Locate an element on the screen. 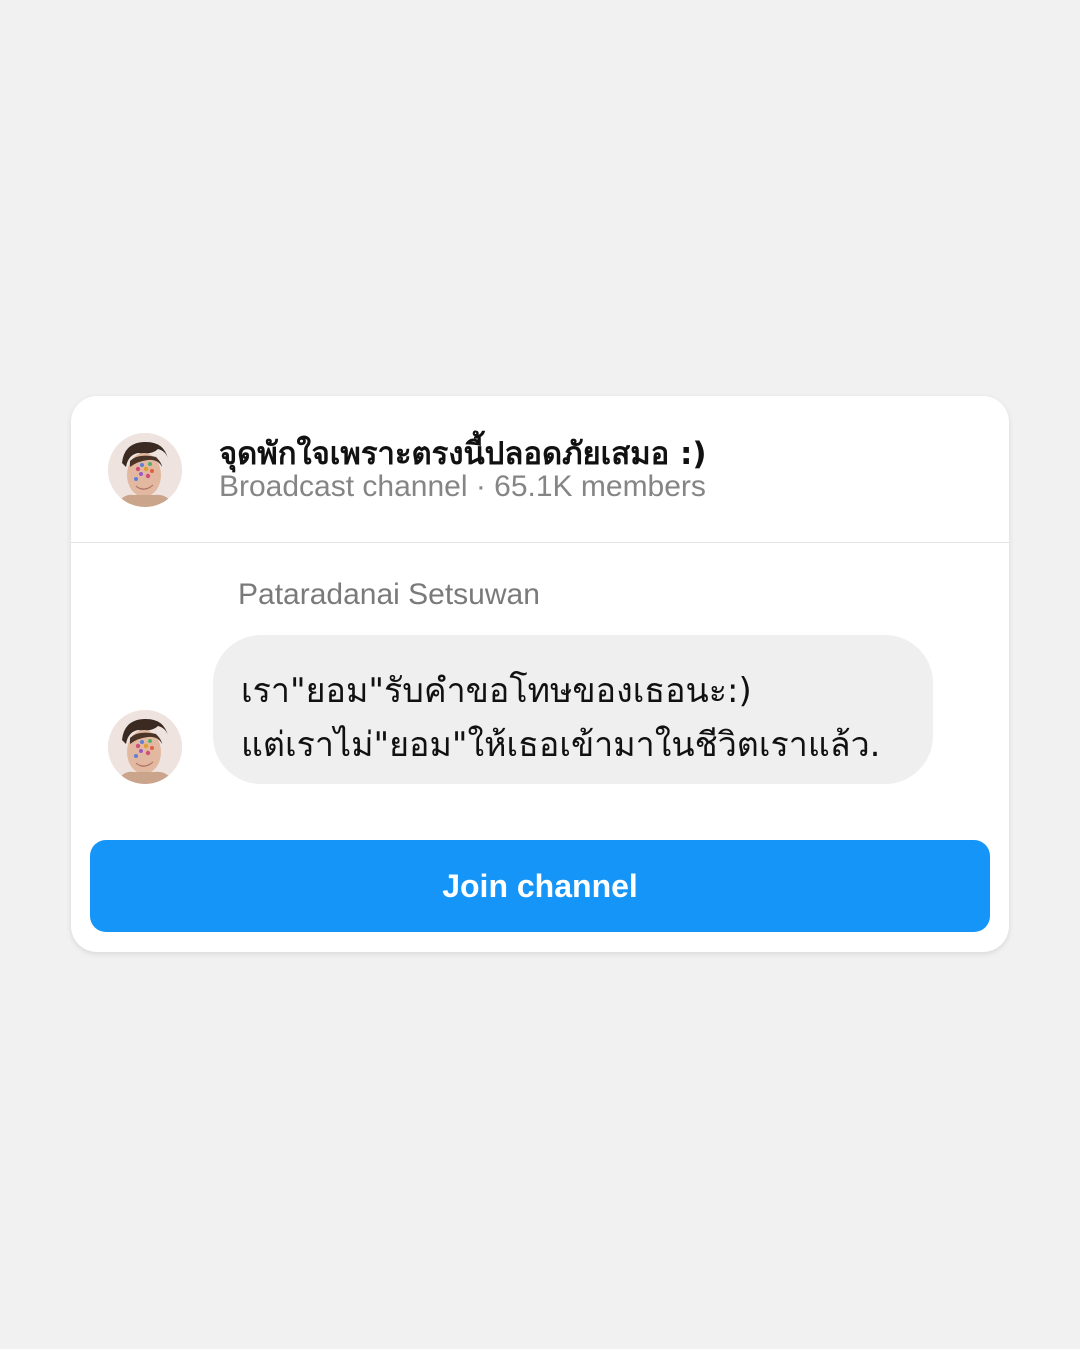  sender-avatar is located at coordinates (145, 747).